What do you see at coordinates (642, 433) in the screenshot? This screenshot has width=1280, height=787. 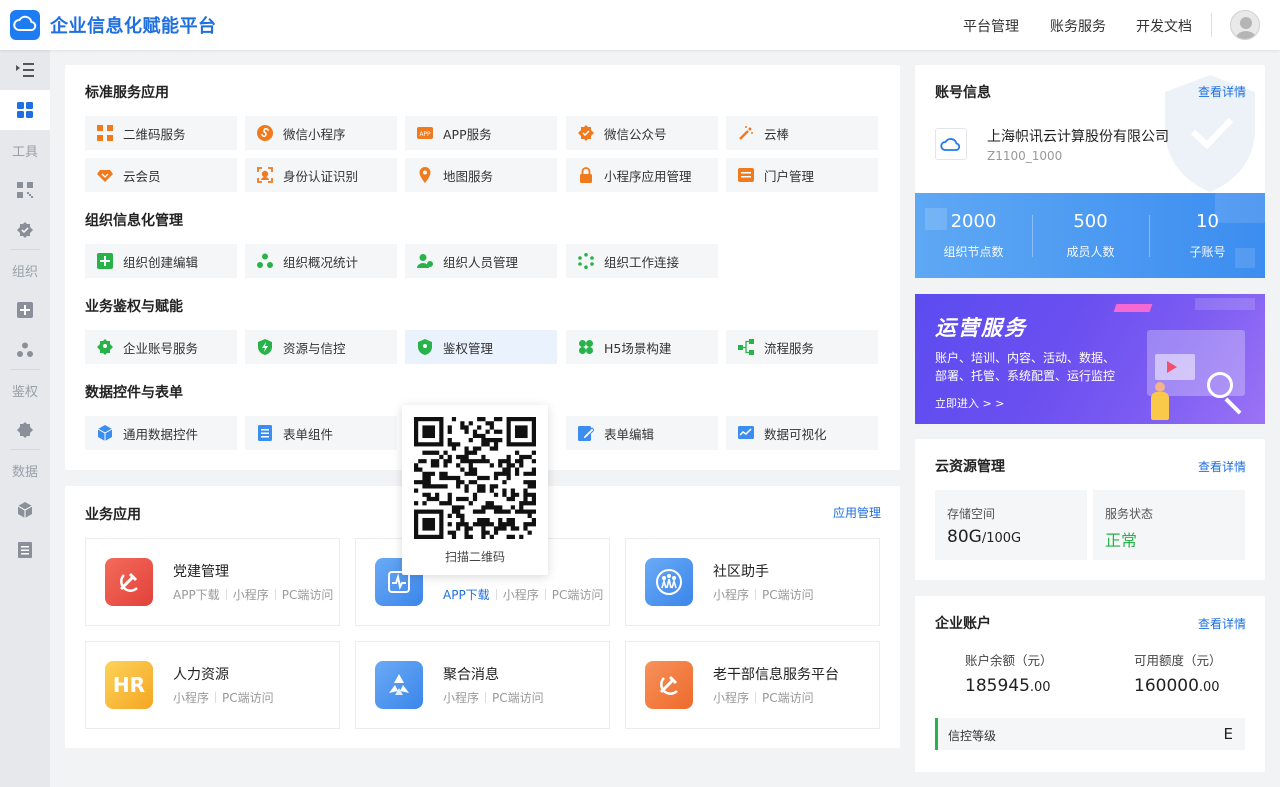 I see `tile-form-edit: 表单编辑` at bounding box center [642, 433].